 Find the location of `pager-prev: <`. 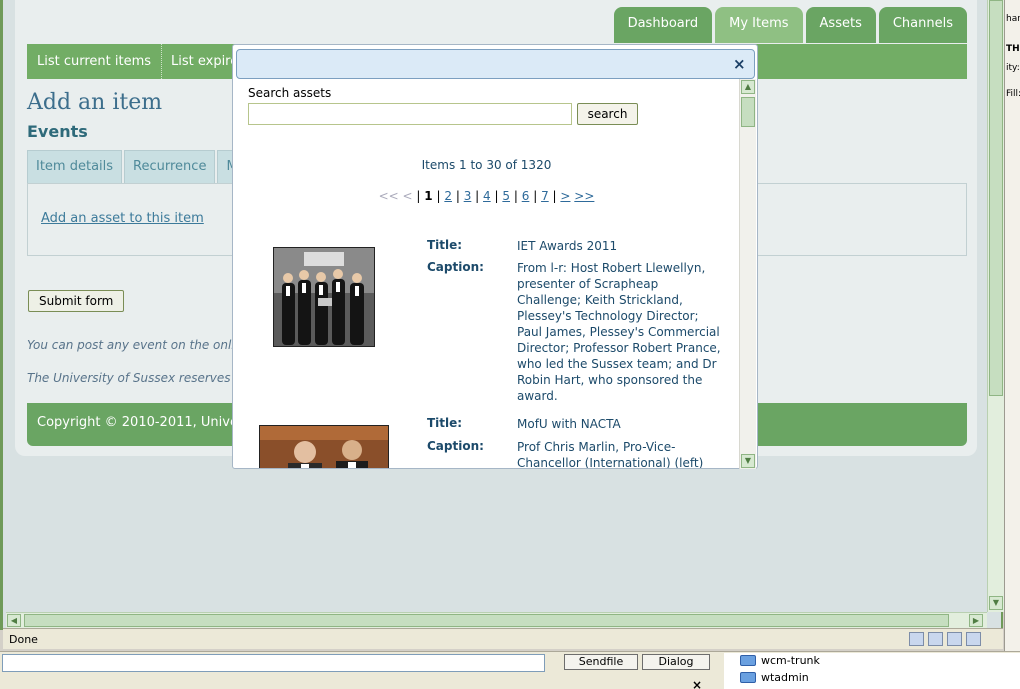

pager-prev: < is located at coordinates (407, 196).